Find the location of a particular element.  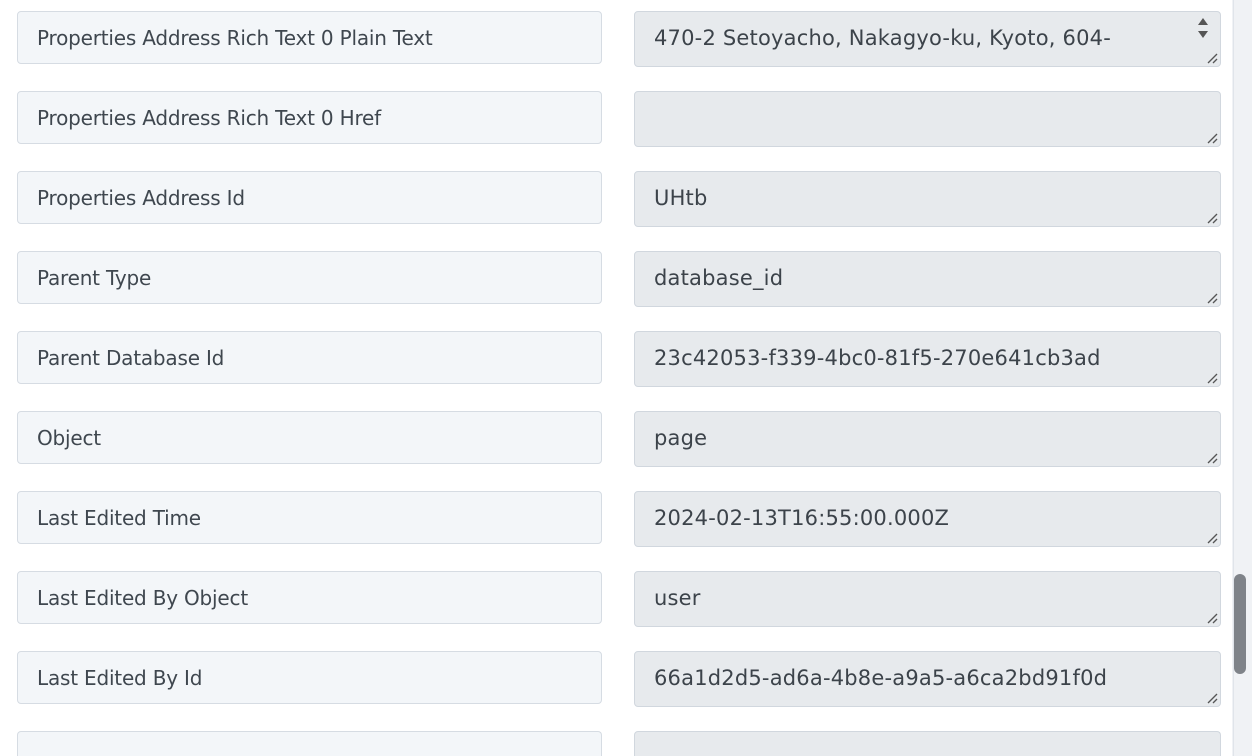

field-label-text: Last Edited By Id is located at coordinates (120, 677).